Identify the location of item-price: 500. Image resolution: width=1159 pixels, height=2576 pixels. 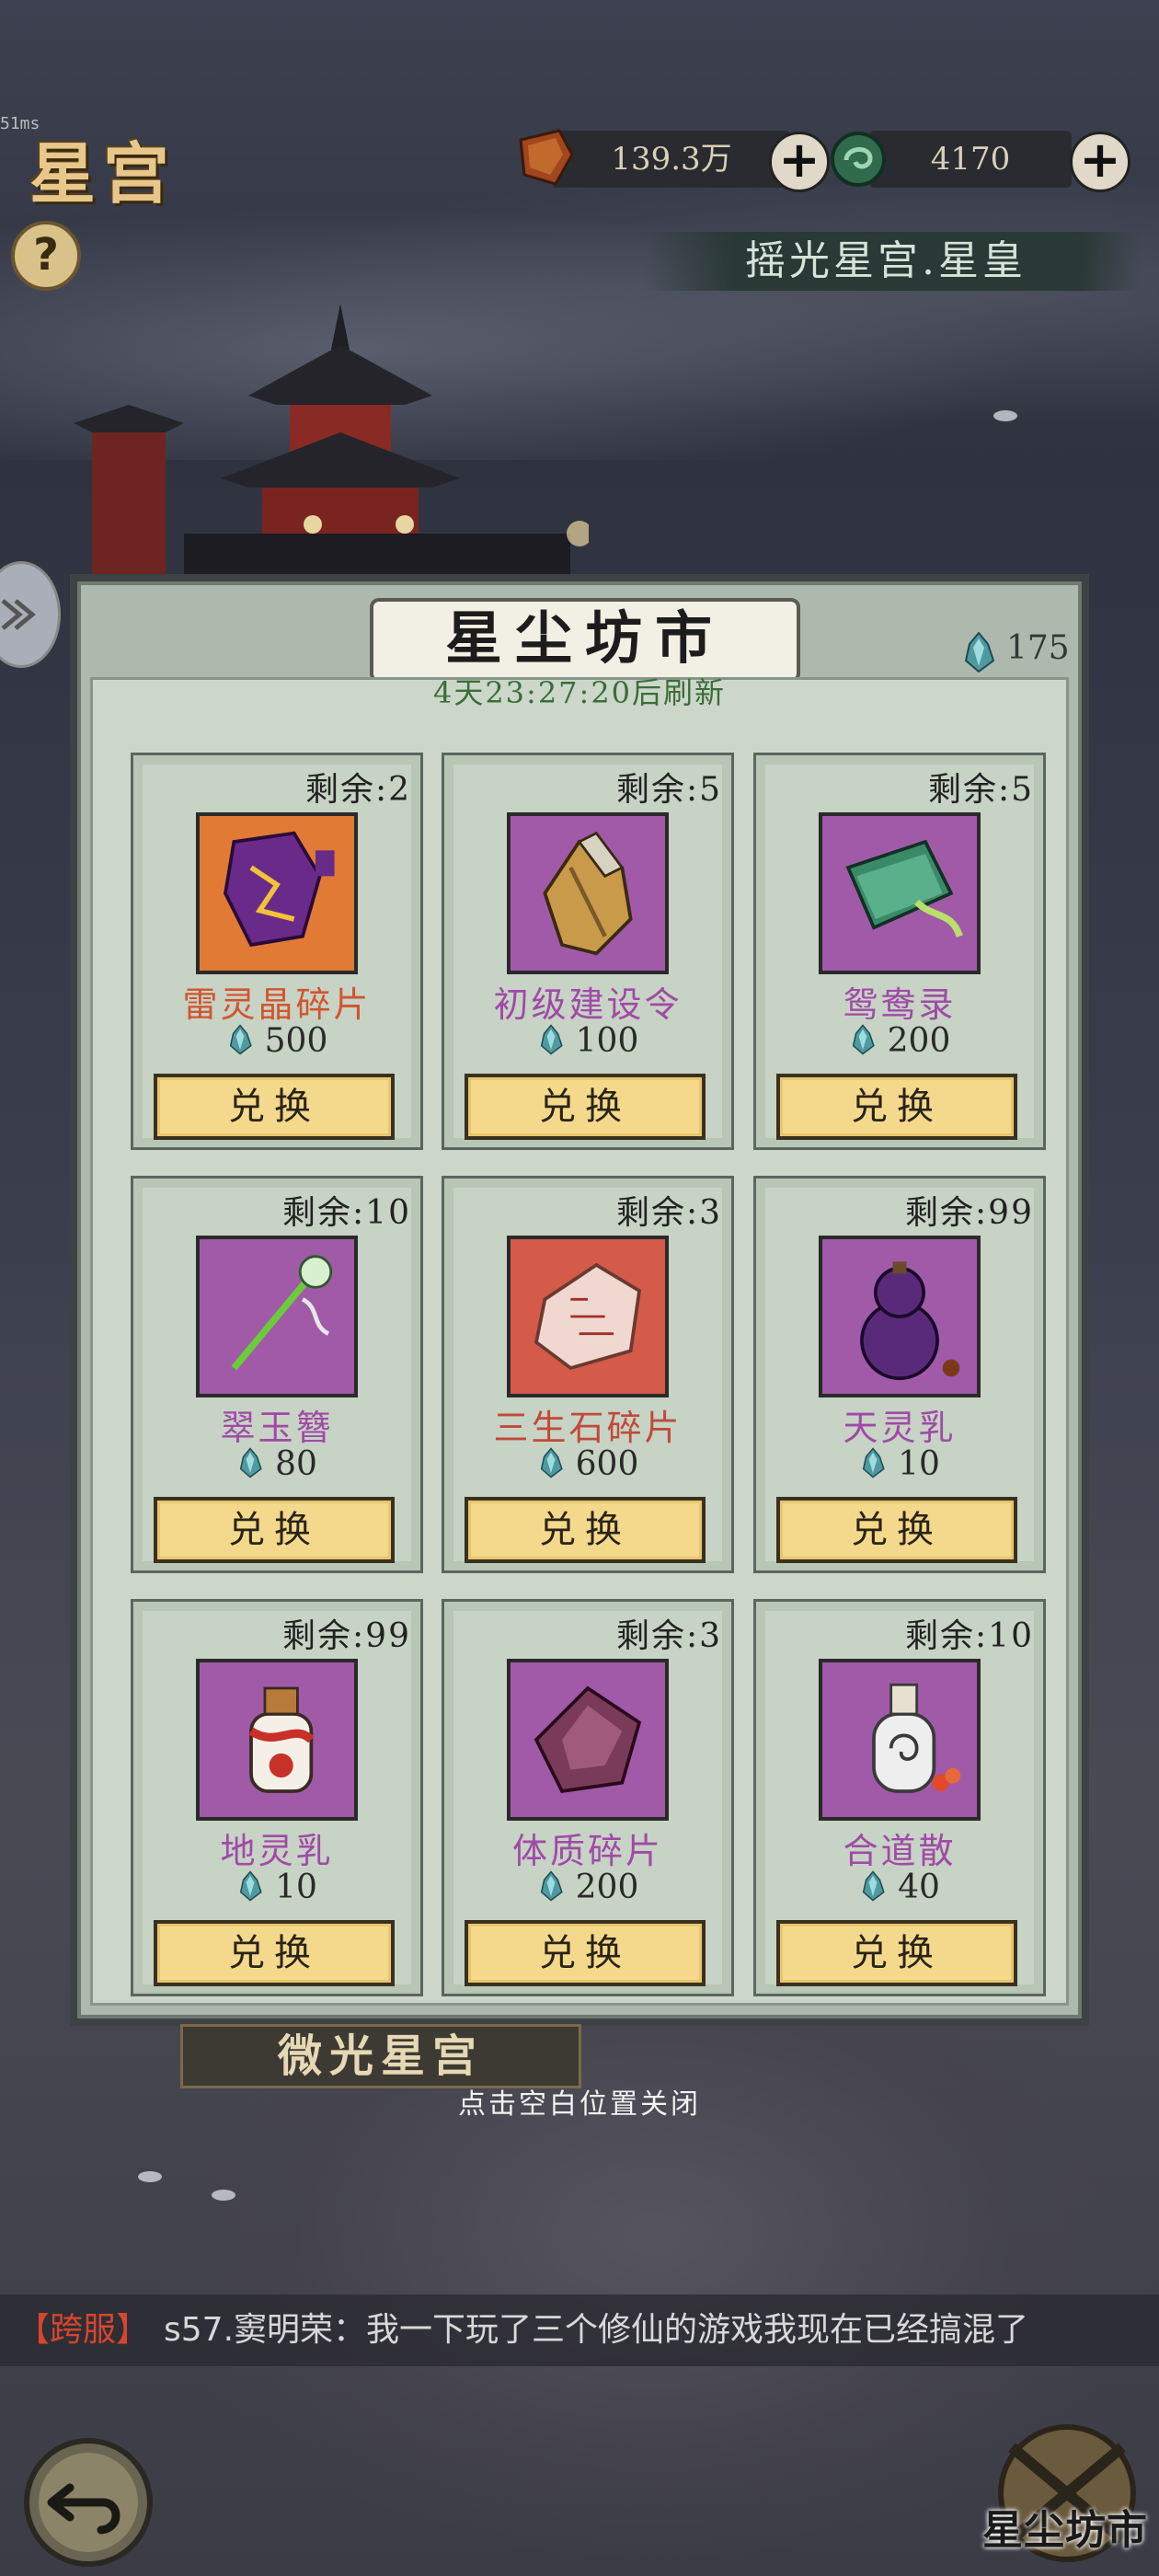
(276, 1041).